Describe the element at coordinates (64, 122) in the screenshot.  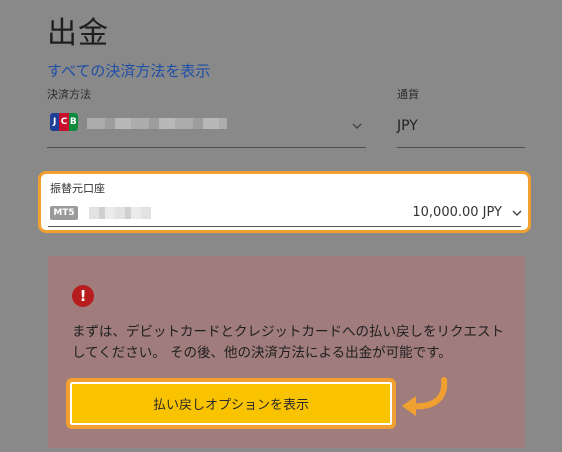
I see `jcb-logo-icon: JCB` at that location.